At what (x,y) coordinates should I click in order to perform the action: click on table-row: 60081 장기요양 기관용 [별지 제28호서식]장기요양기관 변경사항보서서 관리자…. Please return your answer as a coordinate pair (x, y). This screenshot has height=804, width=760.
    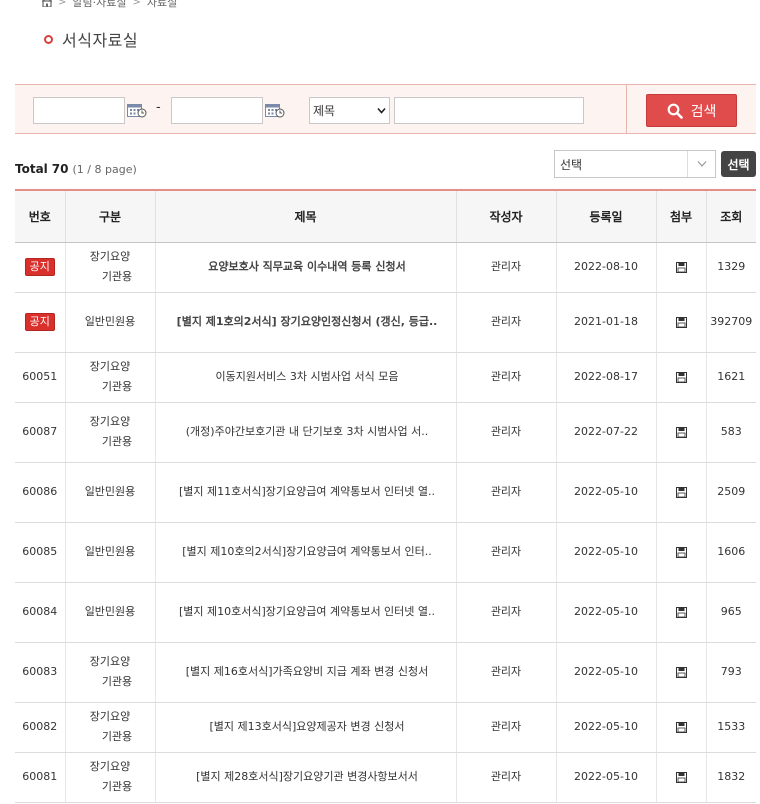
    Looking at the image, I should click on (385, 777).